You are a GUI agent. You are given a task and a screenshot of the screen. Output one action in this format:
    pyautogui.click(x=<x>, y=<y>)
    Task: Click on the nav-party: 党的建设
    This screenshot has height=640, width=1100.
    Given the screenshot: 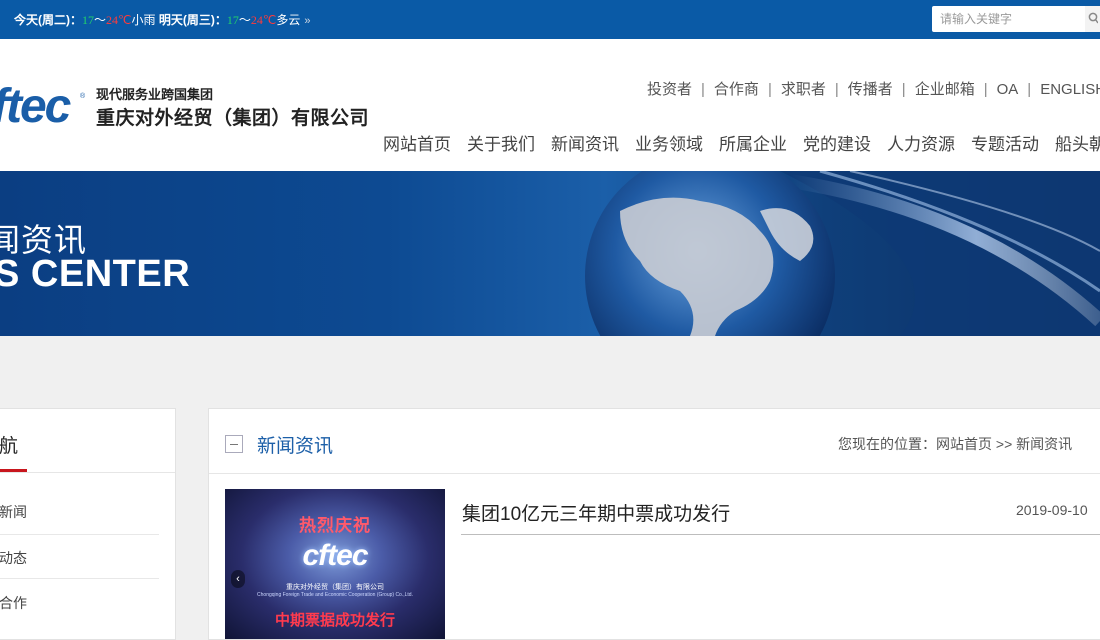 What is the action you would take?
    pyautogui.click(x=837, y=144)
    